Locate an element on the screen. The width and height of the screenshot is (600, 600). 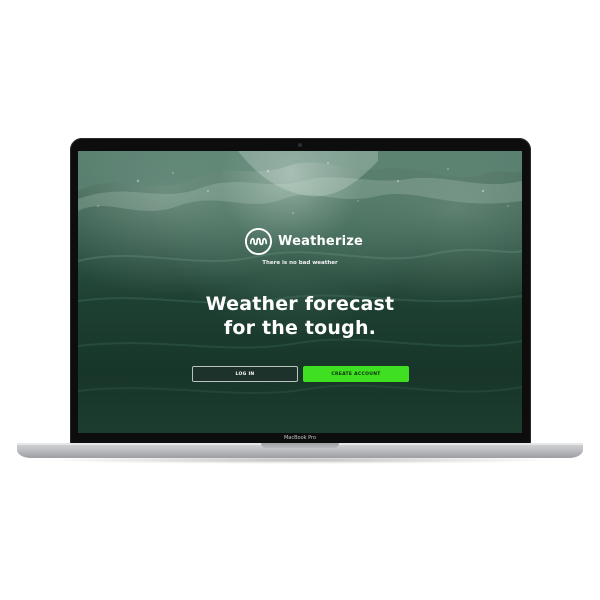
headline-line-1: Weather forecast is located at coordinates (300, 304).